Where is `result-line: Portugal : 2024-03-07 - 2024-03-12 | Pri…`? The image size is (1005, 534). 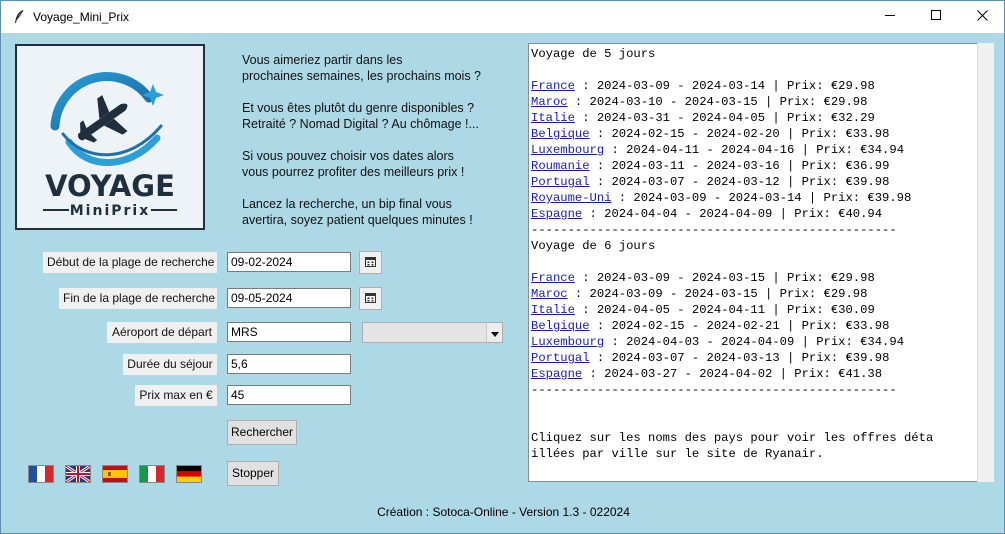 result-line: Portugal : 2024-03-07 - 2024-03-12 | Pri… is located at coordinates (760, 182).